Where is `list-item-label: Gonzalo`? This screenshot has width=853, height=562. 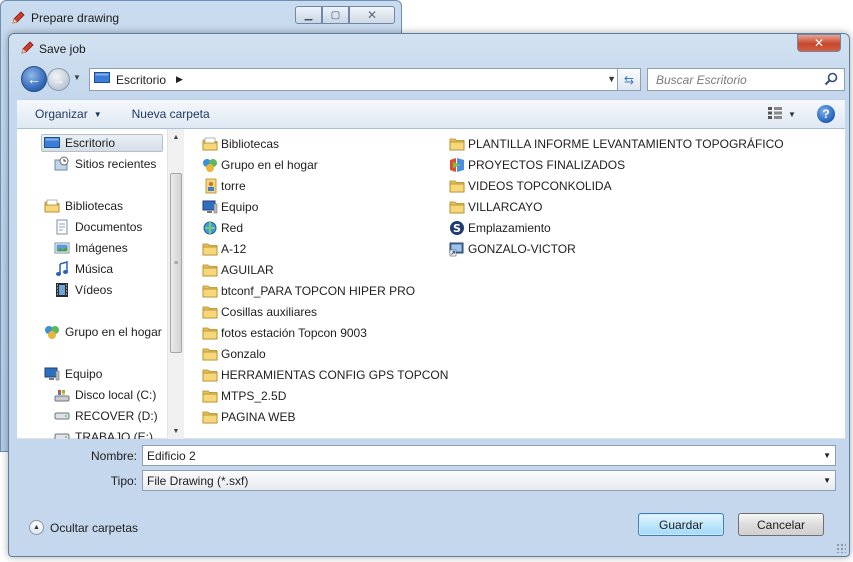 list-item-label: Gonzalo is located at coordinates (243, 353).